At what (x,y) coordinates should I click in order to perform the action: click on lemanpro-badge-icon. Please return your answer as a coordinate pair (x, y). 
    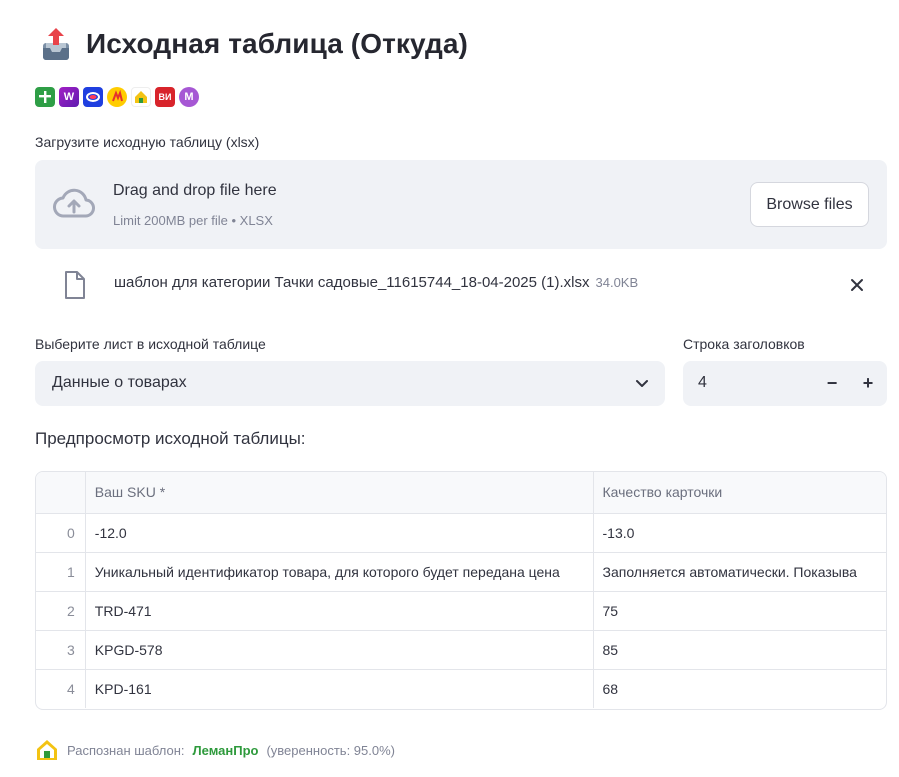
    Looking at the image, I should click on (141, 97).